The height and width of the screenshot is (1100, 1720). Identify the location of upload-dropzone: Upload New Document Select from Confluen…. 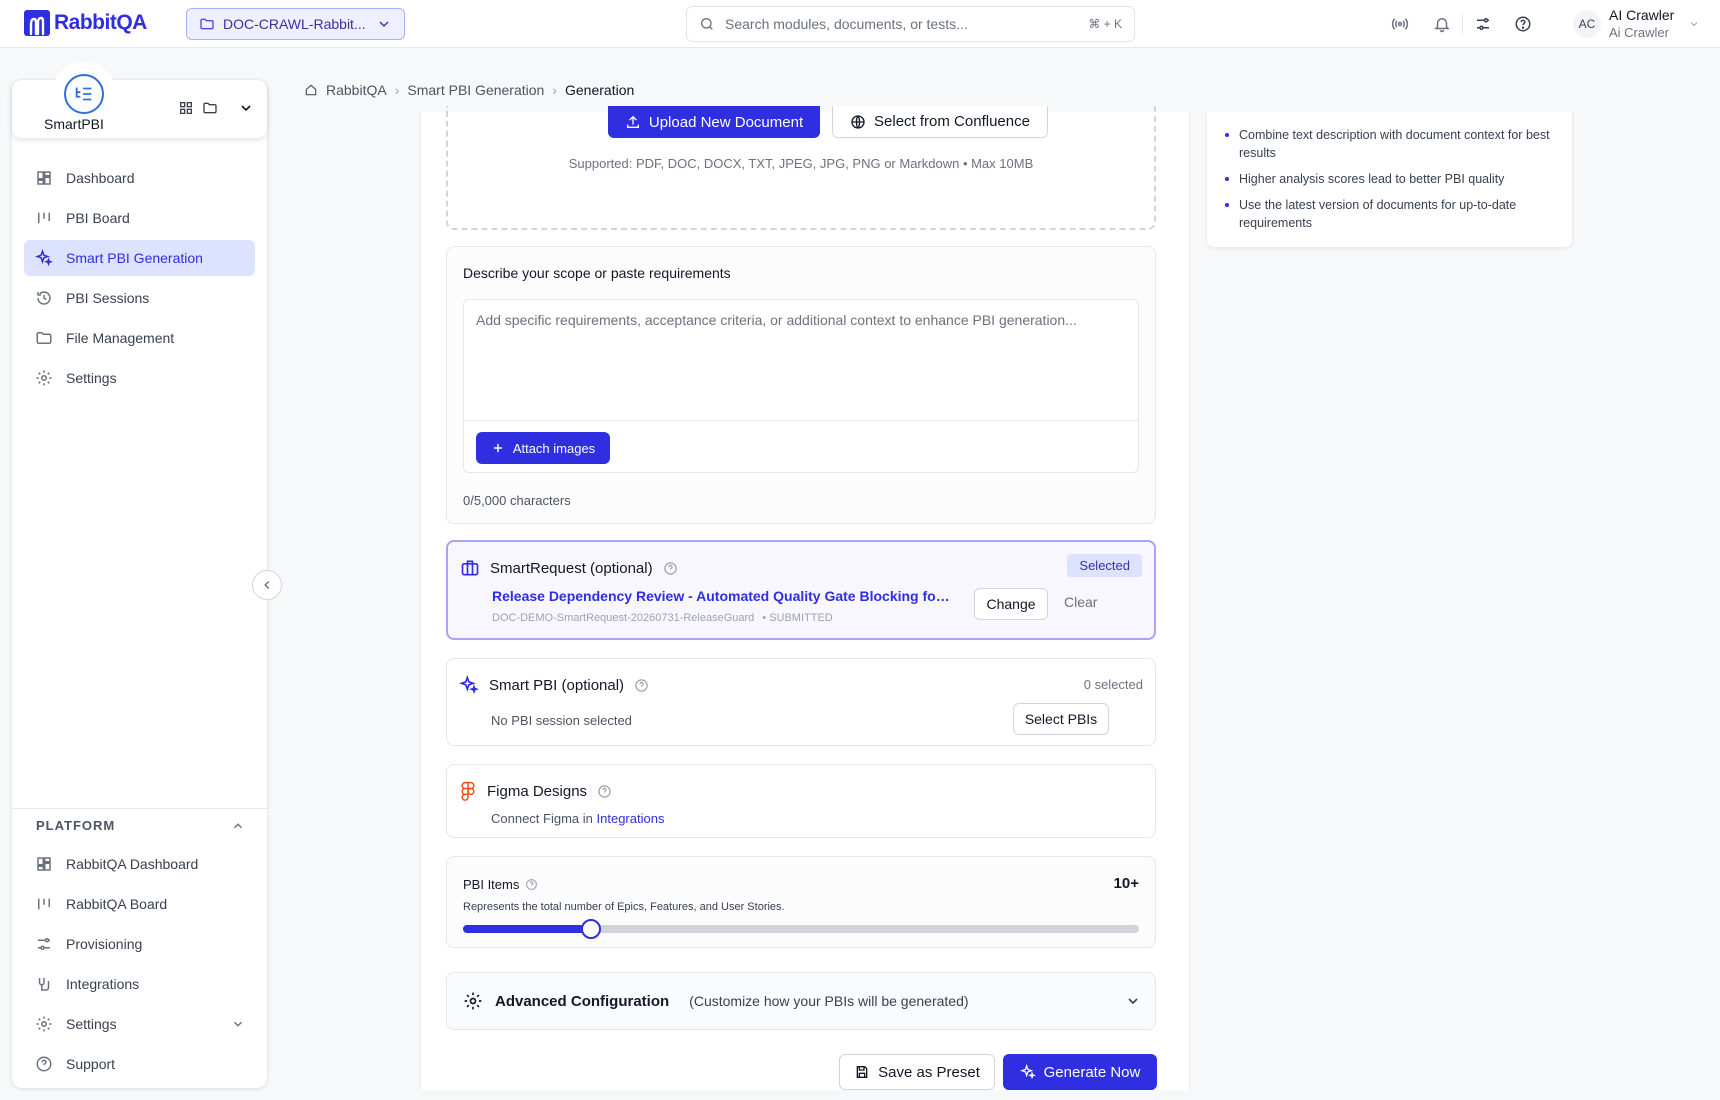
(801, 168).